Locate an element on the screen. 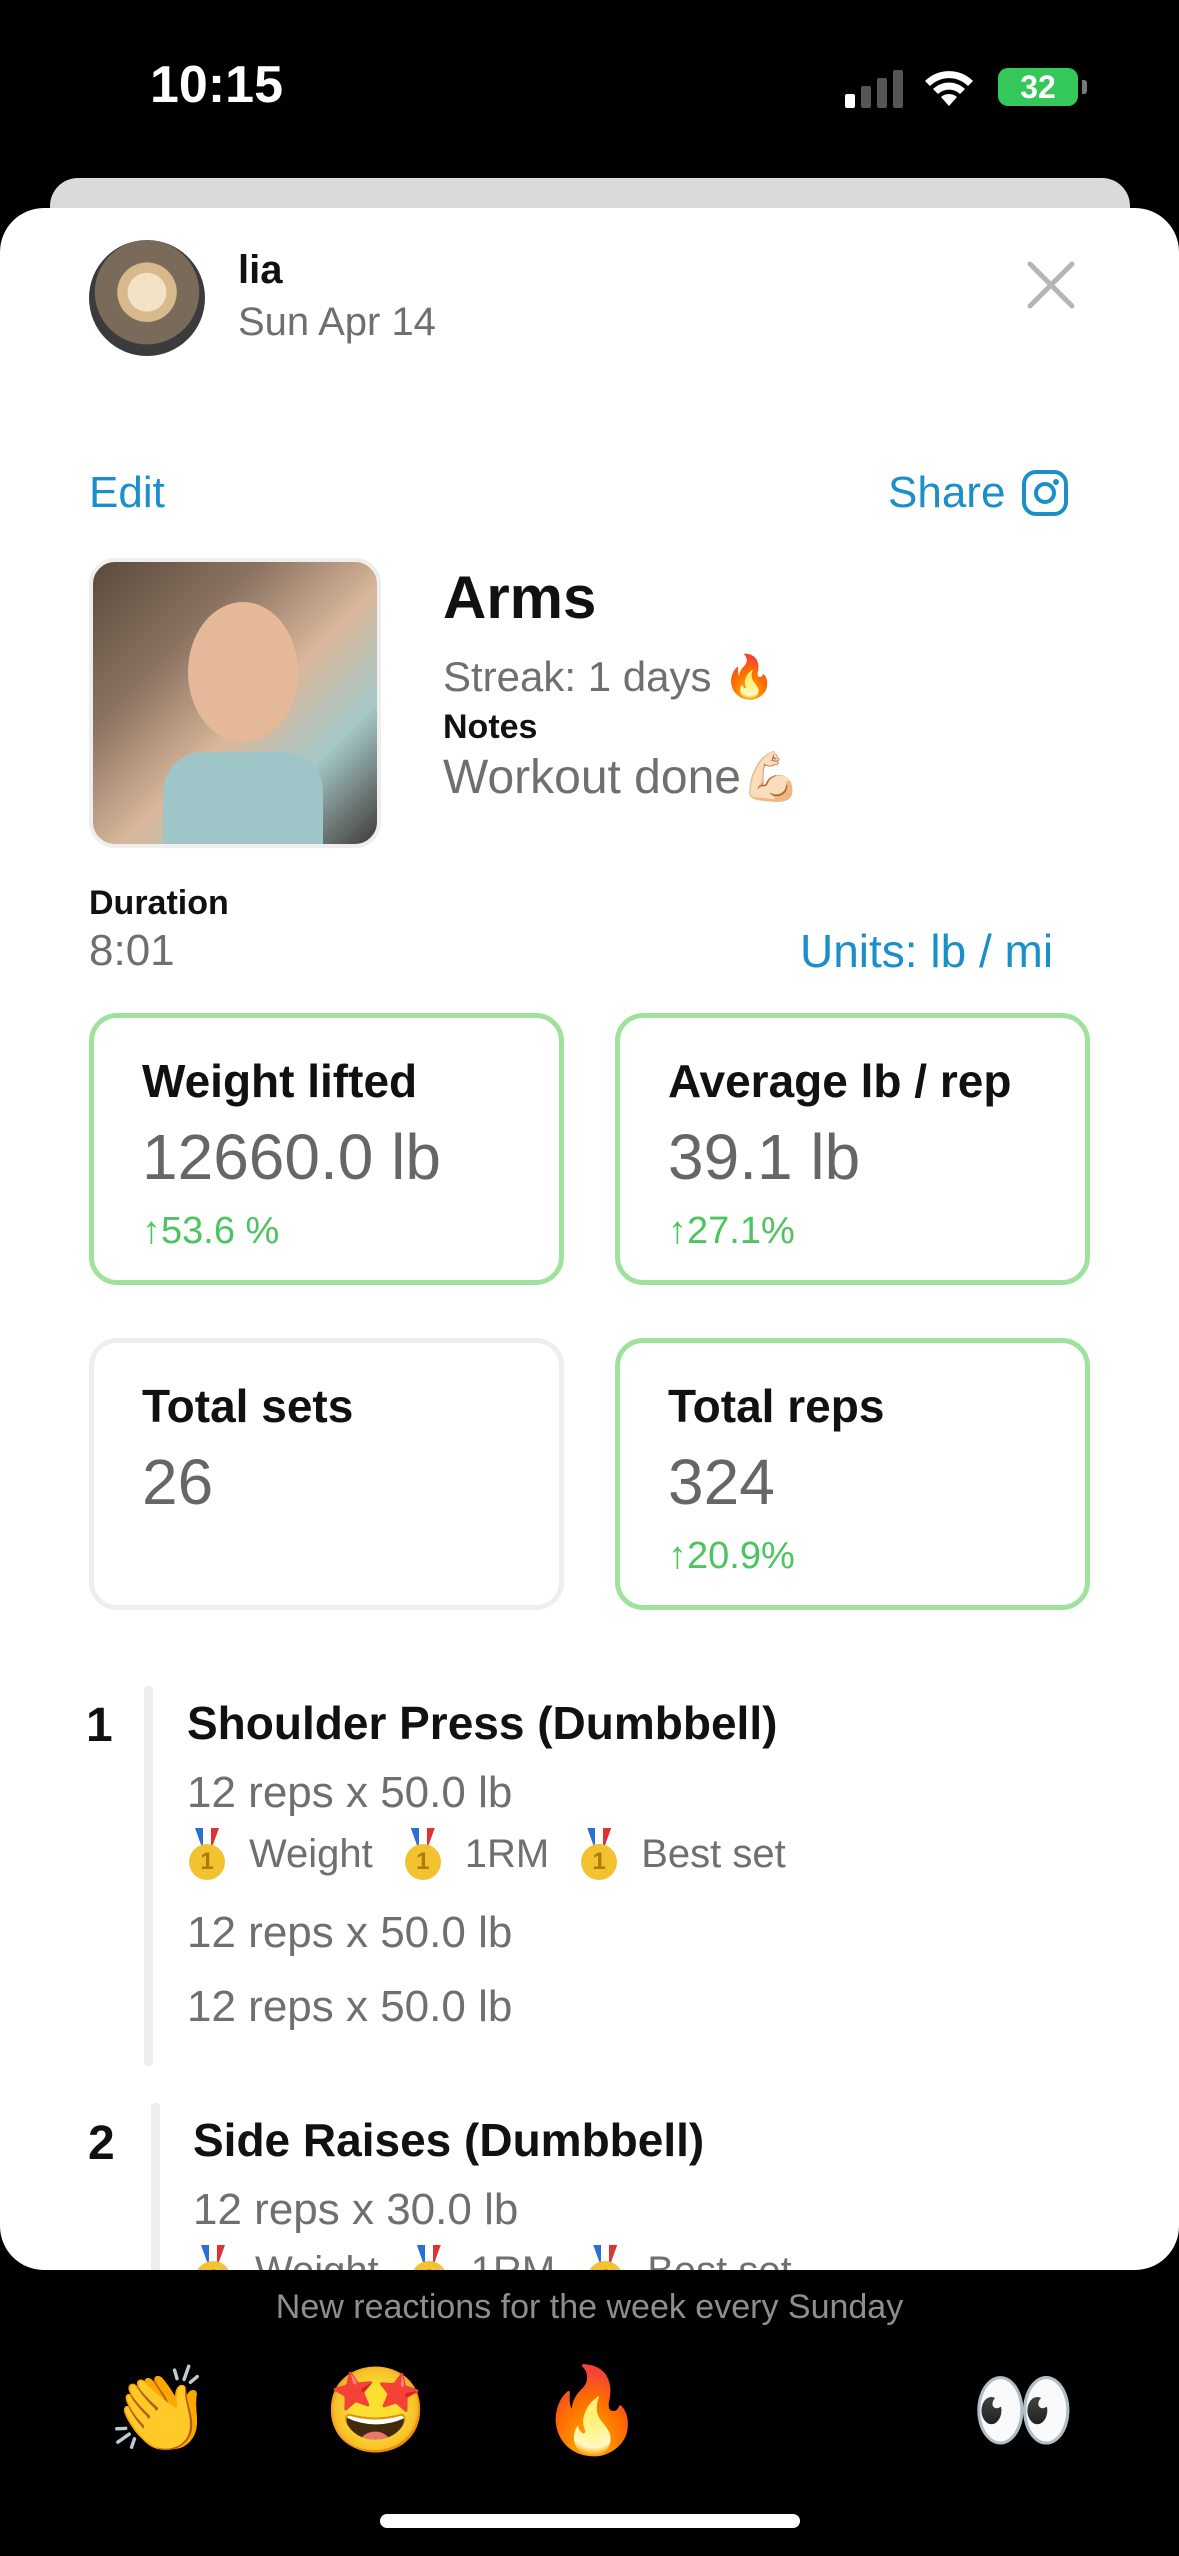 The image size is (1179, 2556). workout-date: Sun Apr 14 is located at coordinates (337, 322).